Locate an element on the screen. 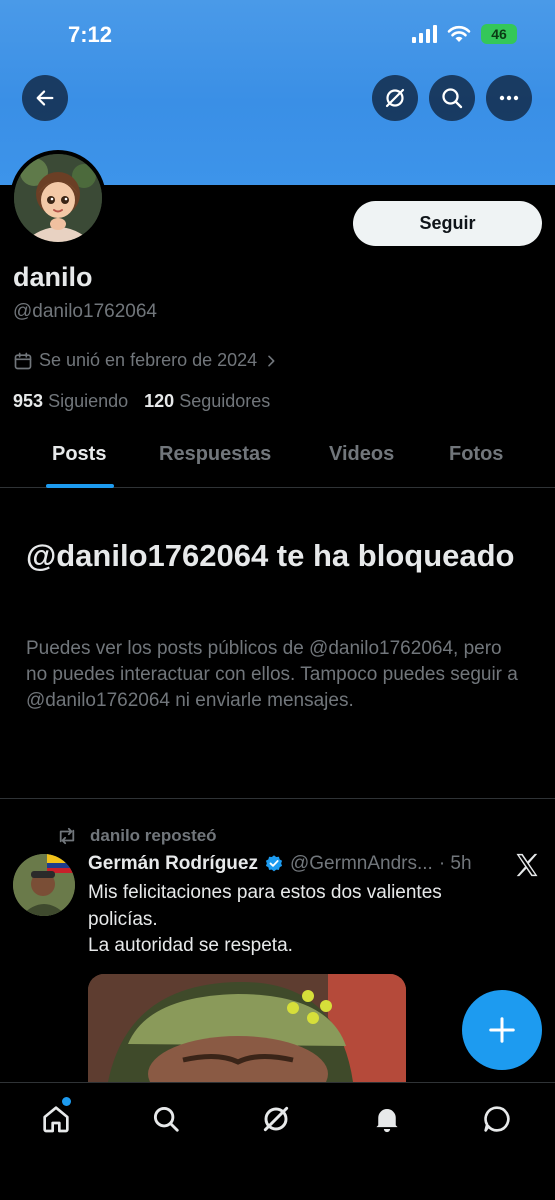 The width and height of the screenshot is (555, 1200). nav-grok is located at coordinates (276, 1119).